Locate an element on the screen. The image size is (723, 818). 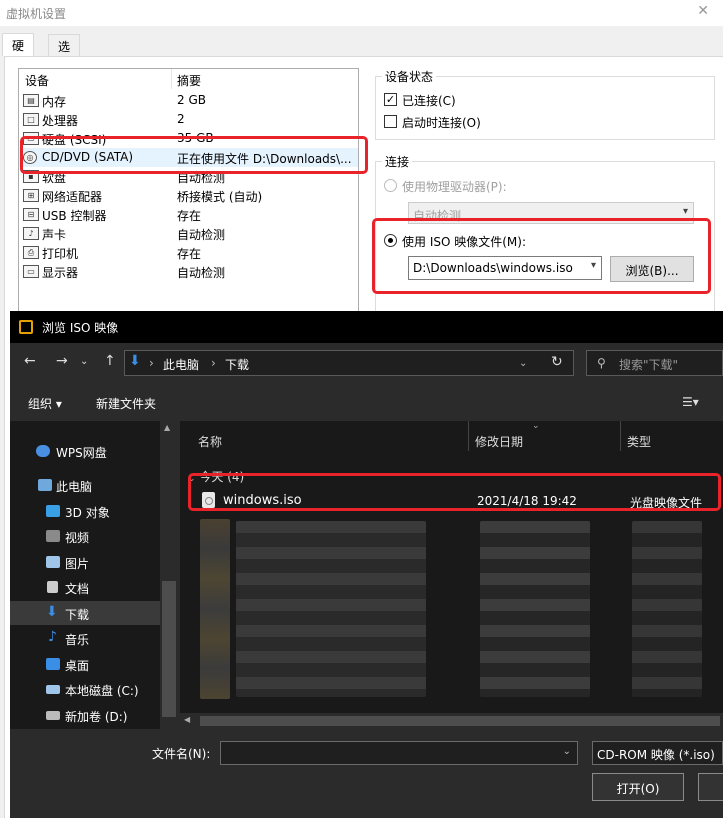
device-summary: 2 is located at coordinates (181, 119).